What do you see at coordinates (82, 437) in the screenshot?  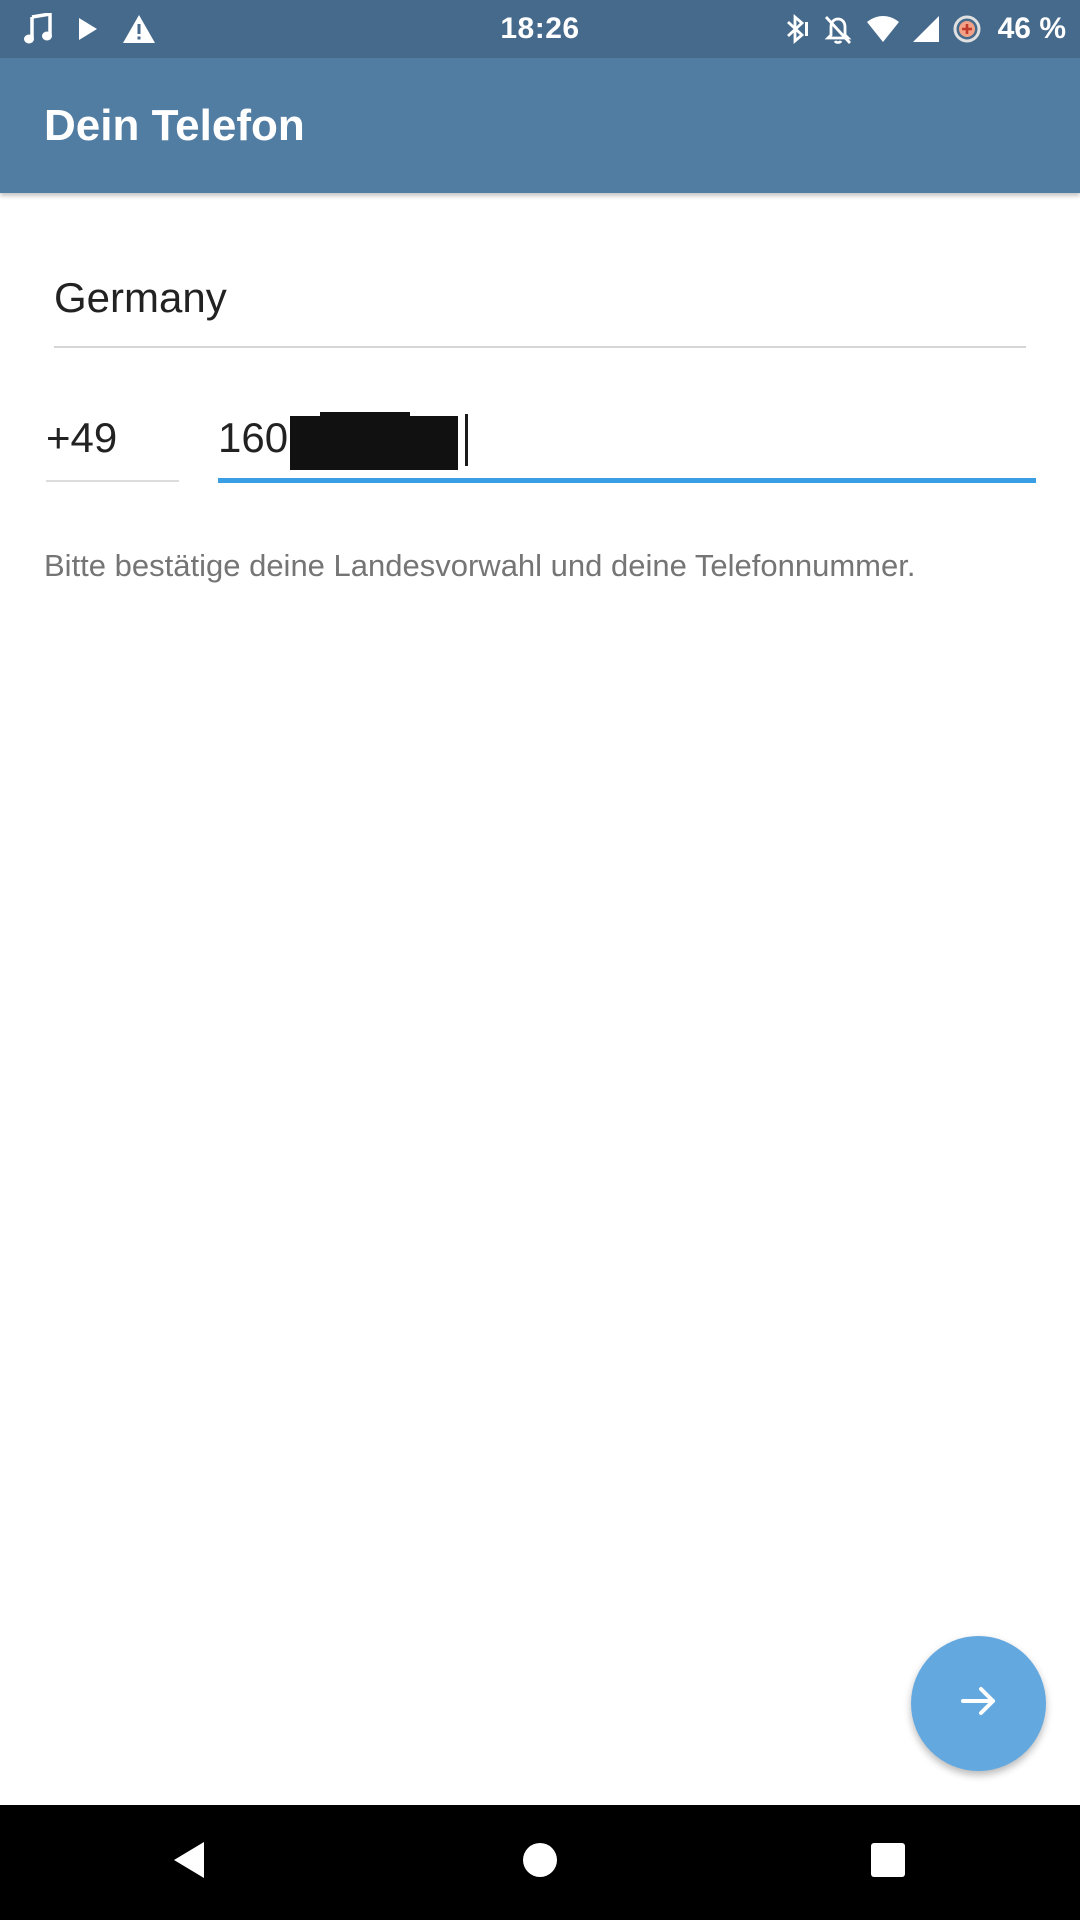 I see `country-code-value: +49` at bounding box center [82, 437].